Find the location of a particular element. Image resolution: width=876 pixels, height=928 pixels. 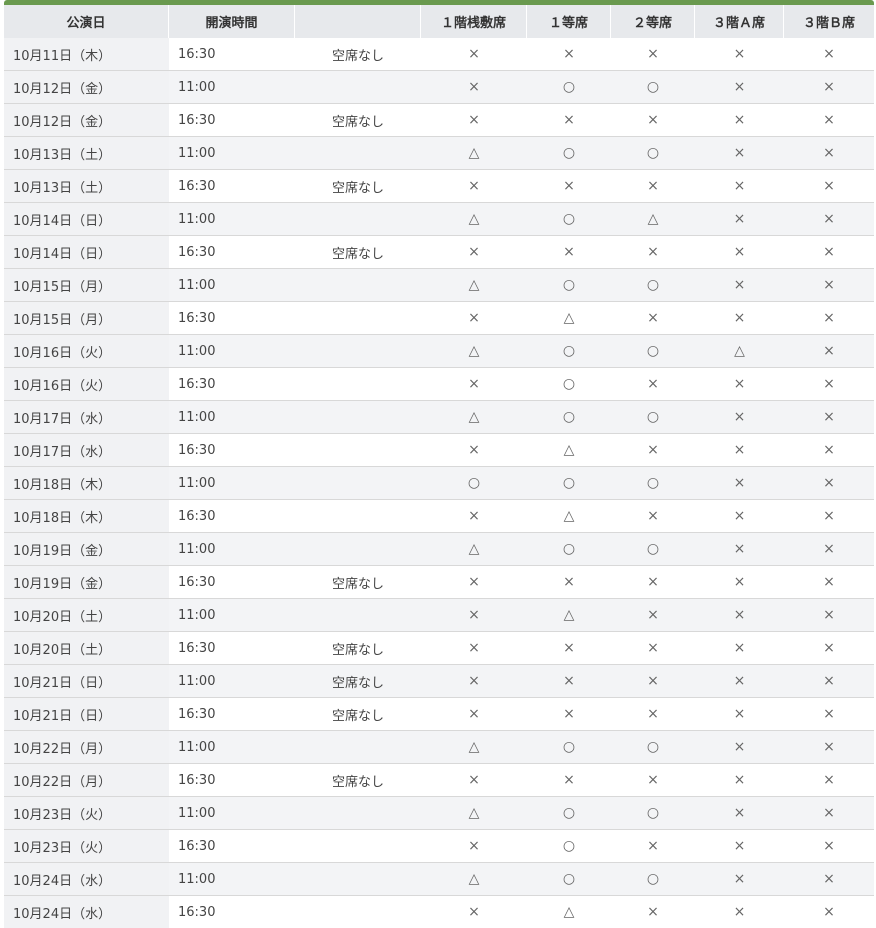

header-seat-class-2: ２等席 is located at coordinates (653, 21).